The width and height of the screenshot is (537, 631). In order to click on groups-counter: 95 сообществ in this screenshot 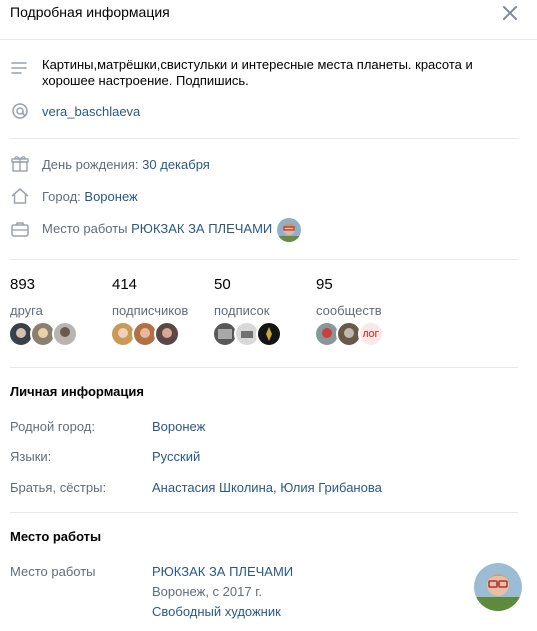, I will do `click(349, 297)`.